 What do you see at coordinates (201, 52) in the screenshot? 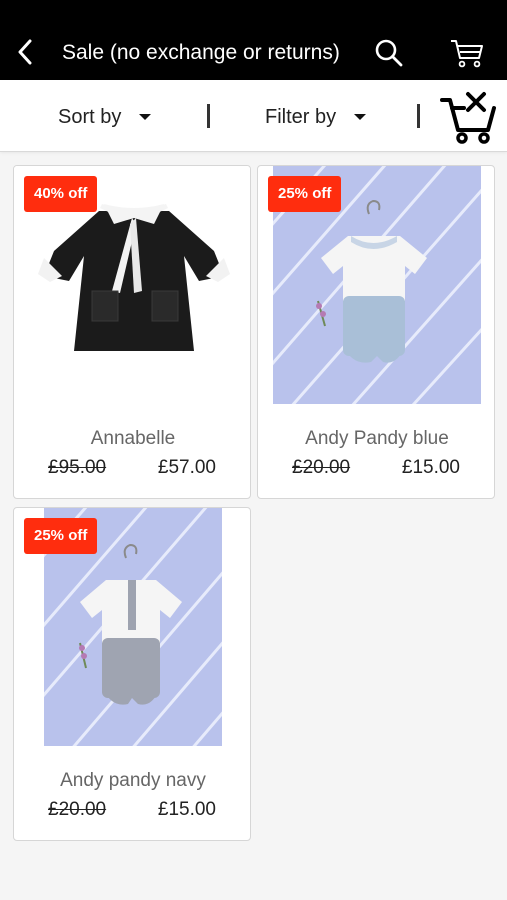
I see `page-title: Sale (no exchange or returns)` at bounding box center [201, 52].